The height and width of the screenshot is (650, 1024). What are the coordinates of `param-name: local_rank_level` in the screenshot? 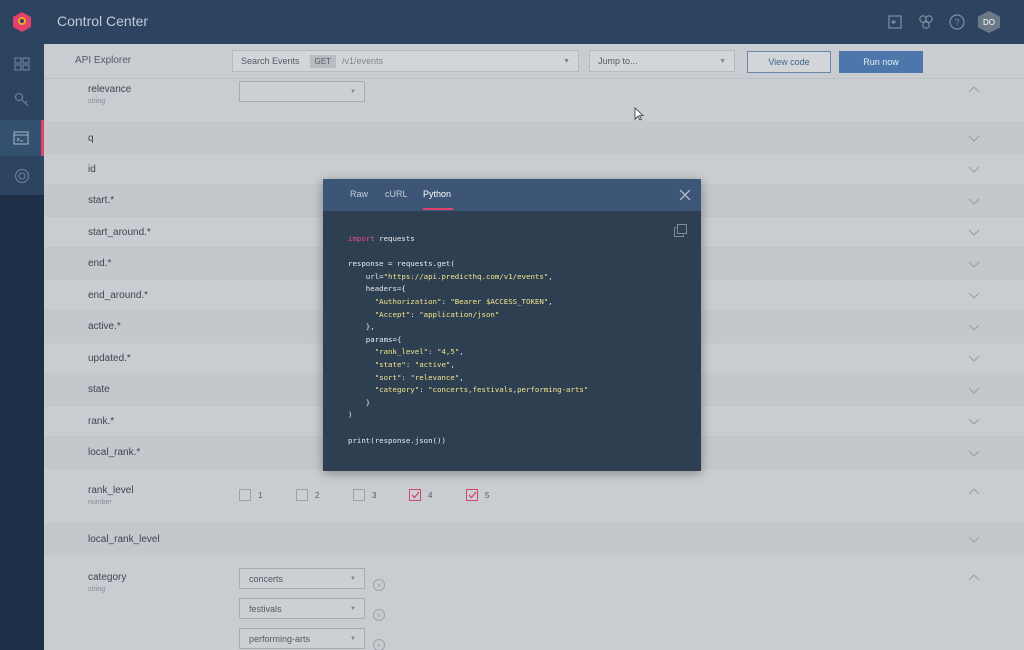 It's located at (124, 539).